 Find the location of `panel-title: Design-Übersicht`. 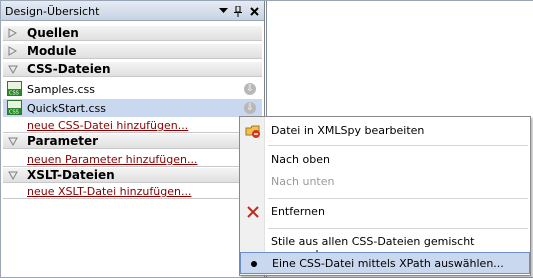

panel-title: Design-Übersicht is located at coordinates (52, 11).